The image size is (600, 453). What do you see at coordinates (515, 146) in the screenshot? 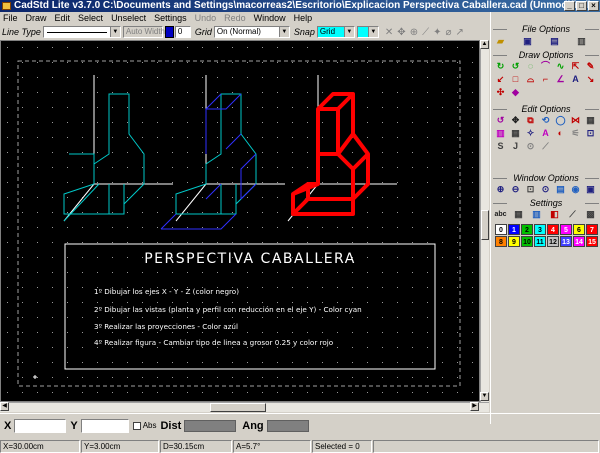
I see `join-icon: J` at bounding box center [515, 146].